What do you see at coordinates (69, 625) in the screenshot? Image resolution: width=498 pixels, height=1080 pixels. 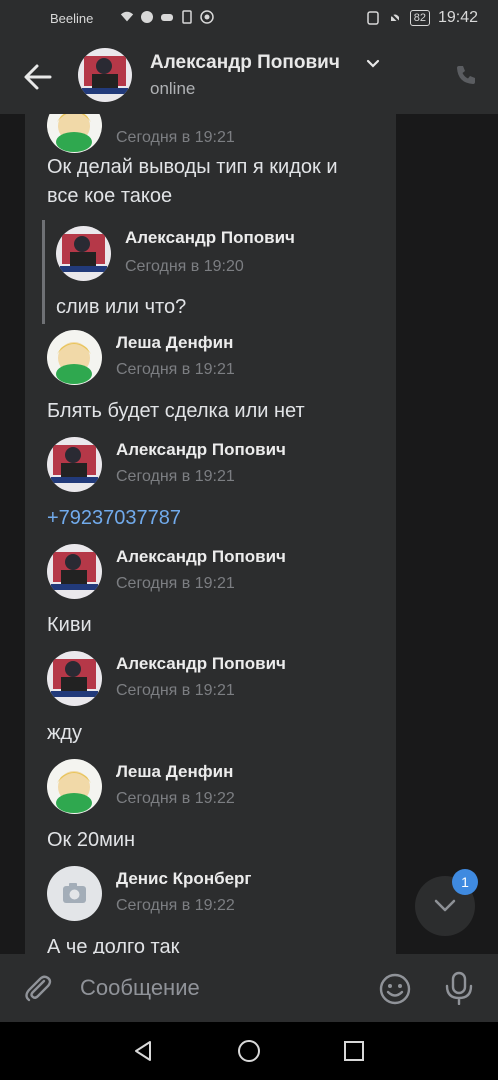 I see `message-text: Киви` at bounding box center [69, 625].